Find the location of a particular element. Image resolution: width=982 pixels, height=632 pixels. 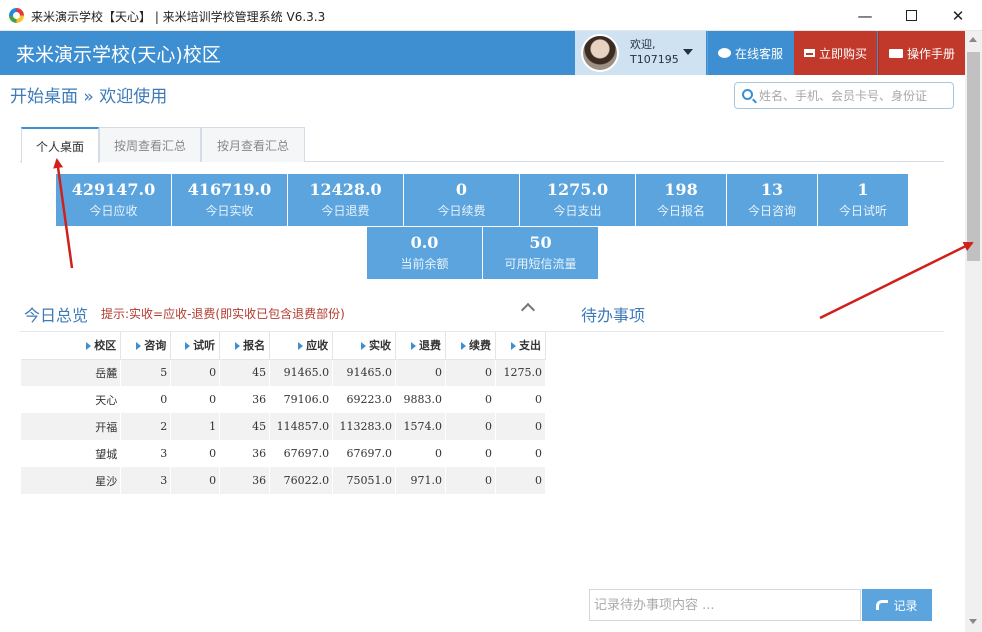

user-id: T107195 is located at coordinates (654, 59).